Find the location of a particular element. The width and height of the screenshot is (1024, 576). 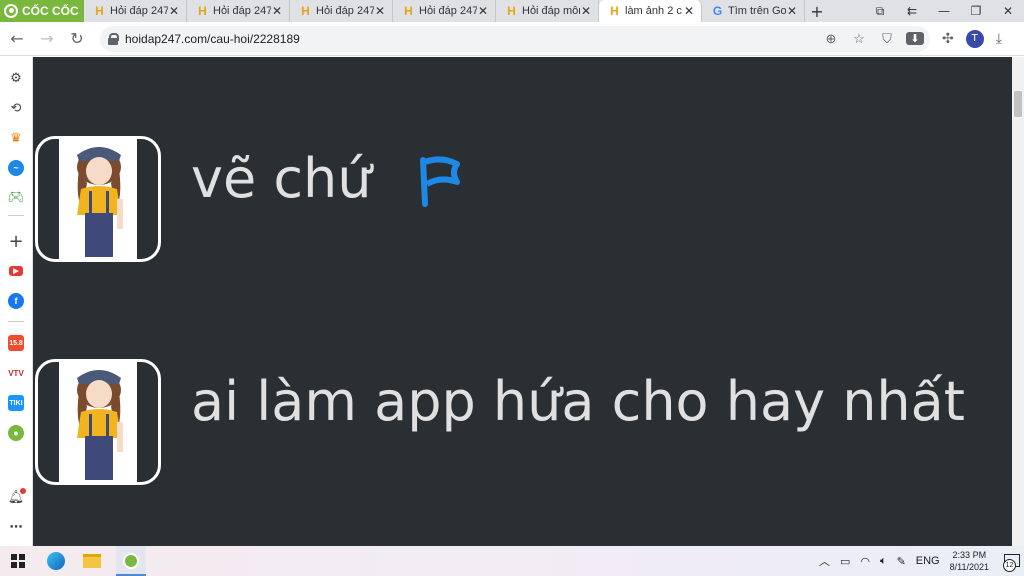

action-center-icon: 12 is located at coordinates (1009, 562).